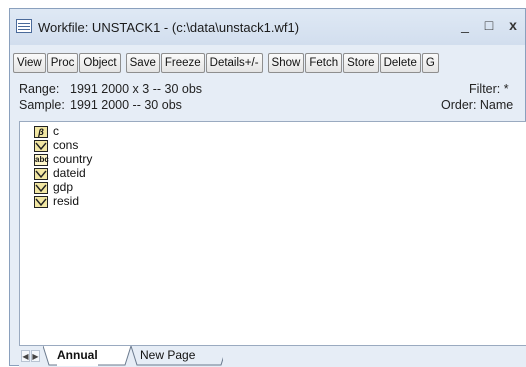  I want to click on object-name: dateid, so click(69, 173).